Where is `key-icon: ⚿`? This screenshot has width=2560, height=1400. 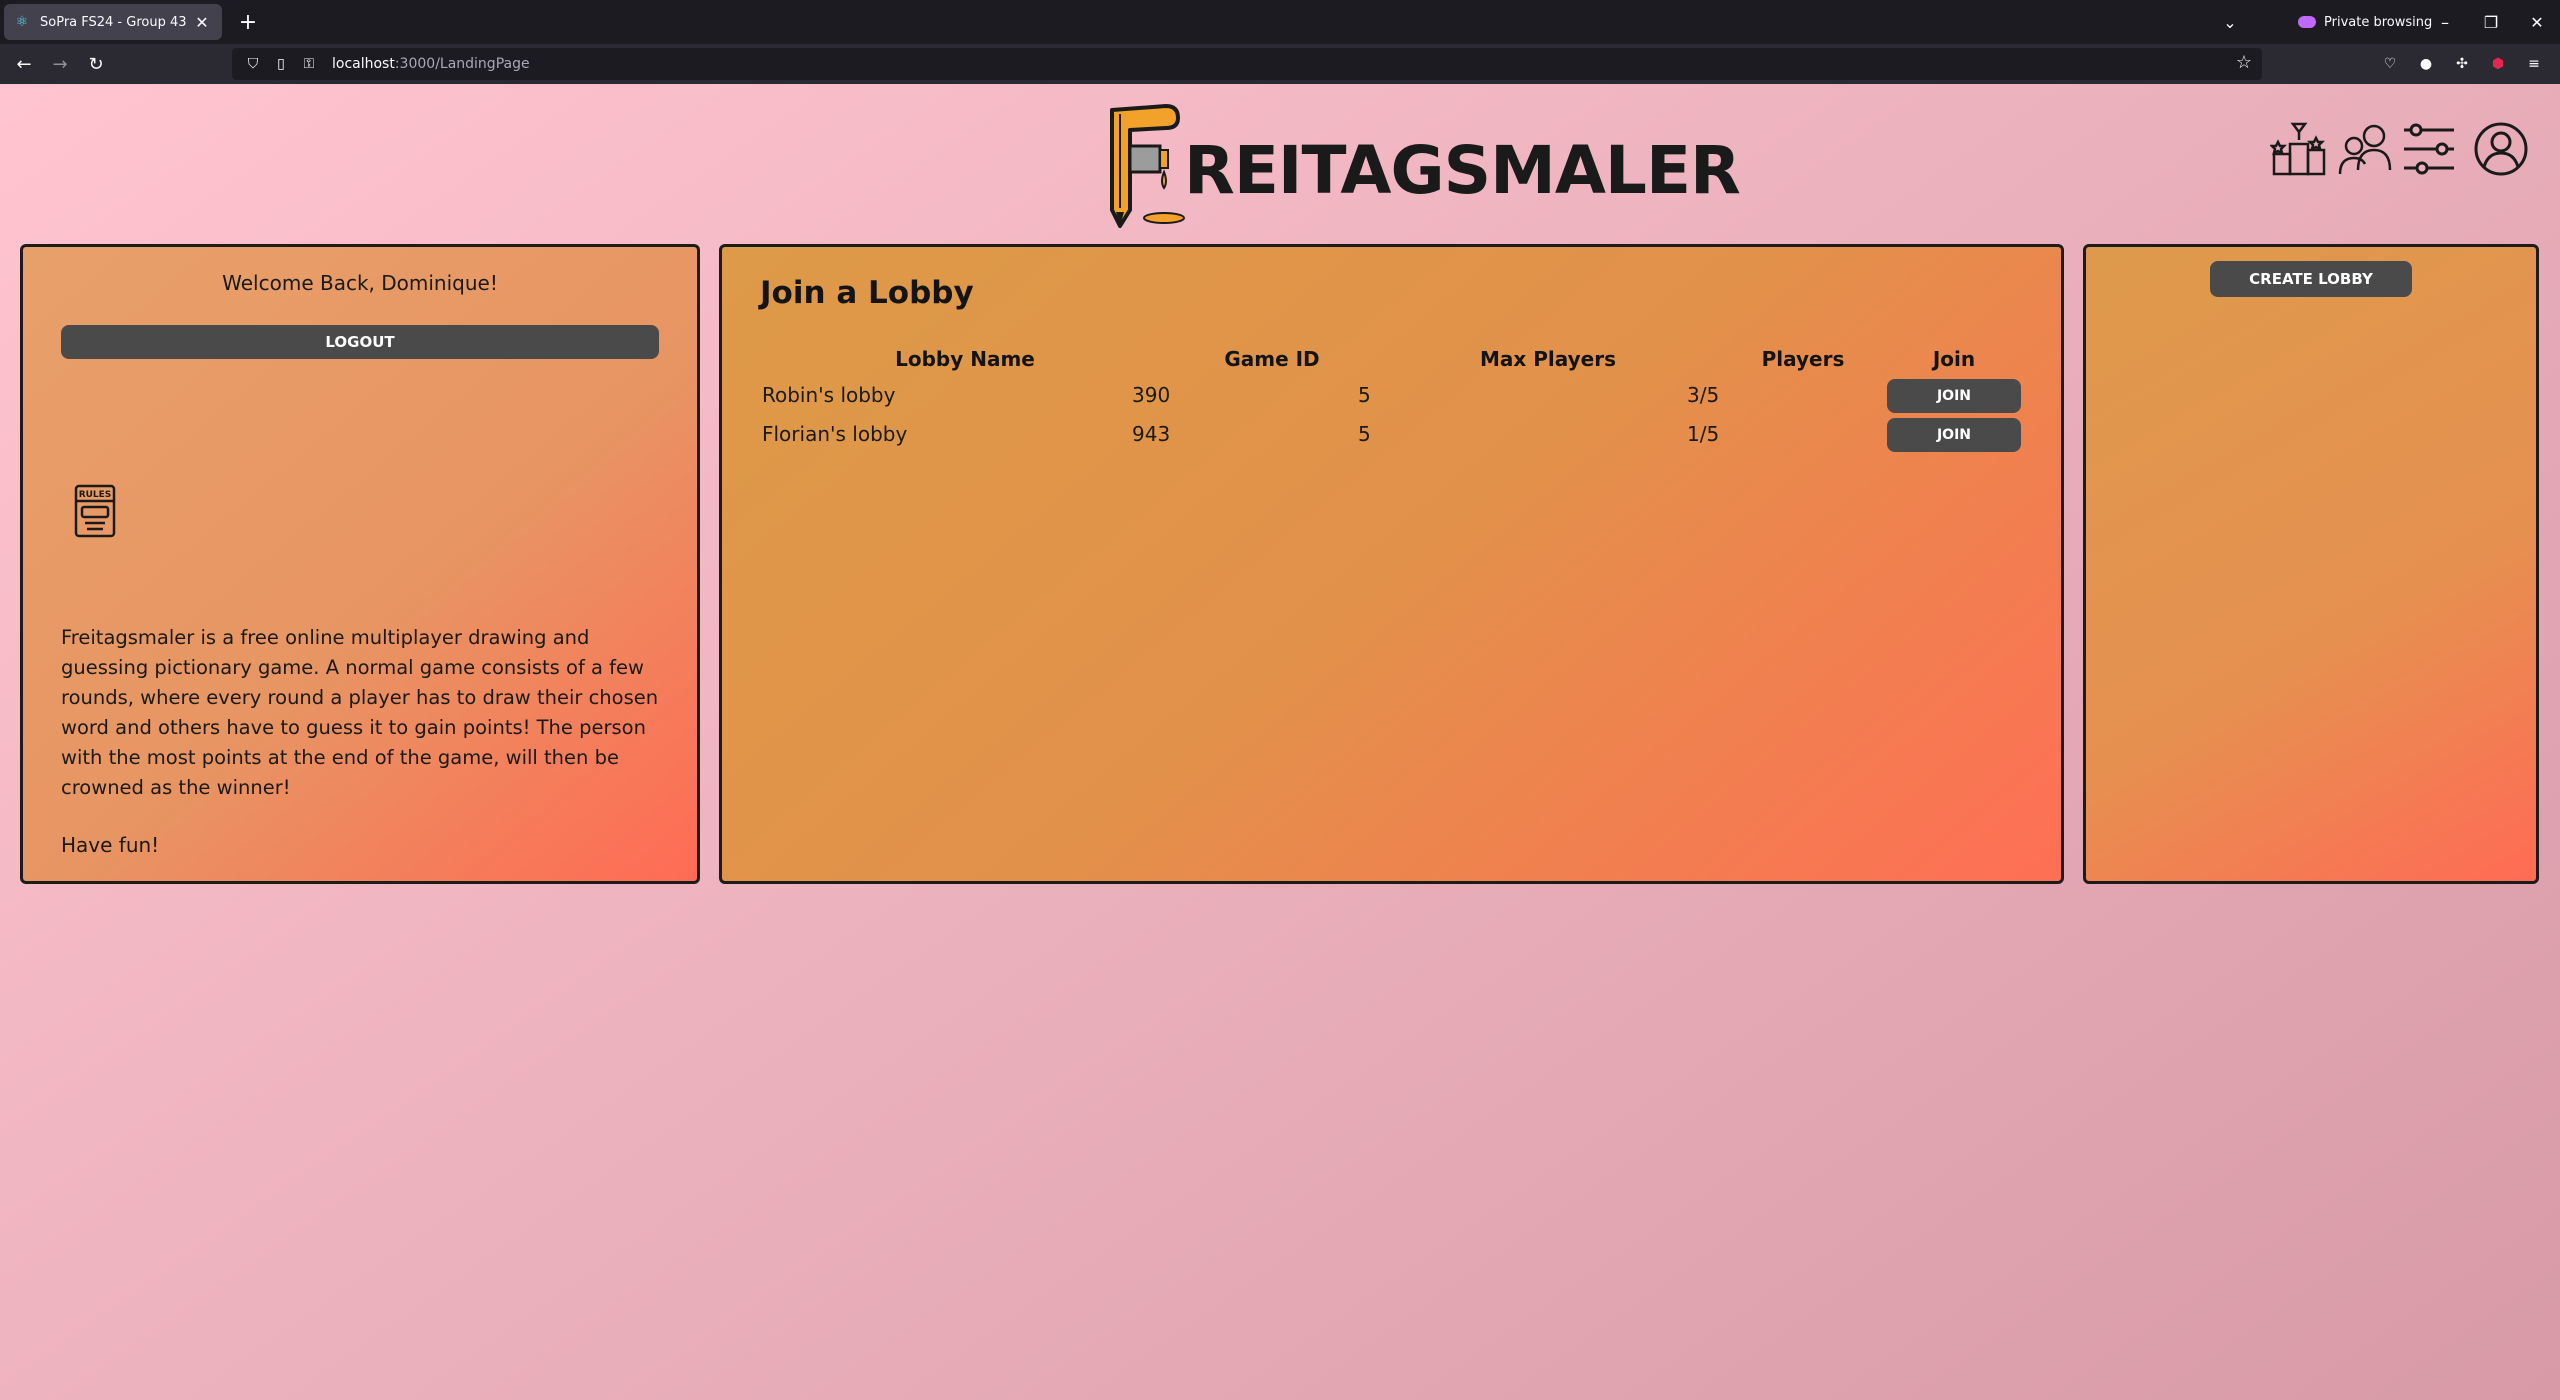 key-icon: ⚿ is located at coordinates (309, 64).